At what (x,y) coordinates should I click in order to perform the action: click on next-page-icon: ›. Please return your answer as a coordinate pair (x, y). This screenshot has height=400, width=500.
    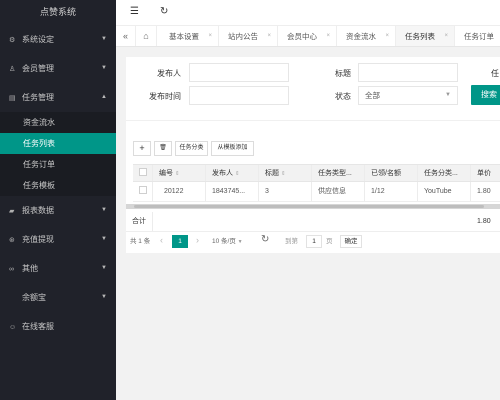
    Looking at the image, I should click on (197, 240).